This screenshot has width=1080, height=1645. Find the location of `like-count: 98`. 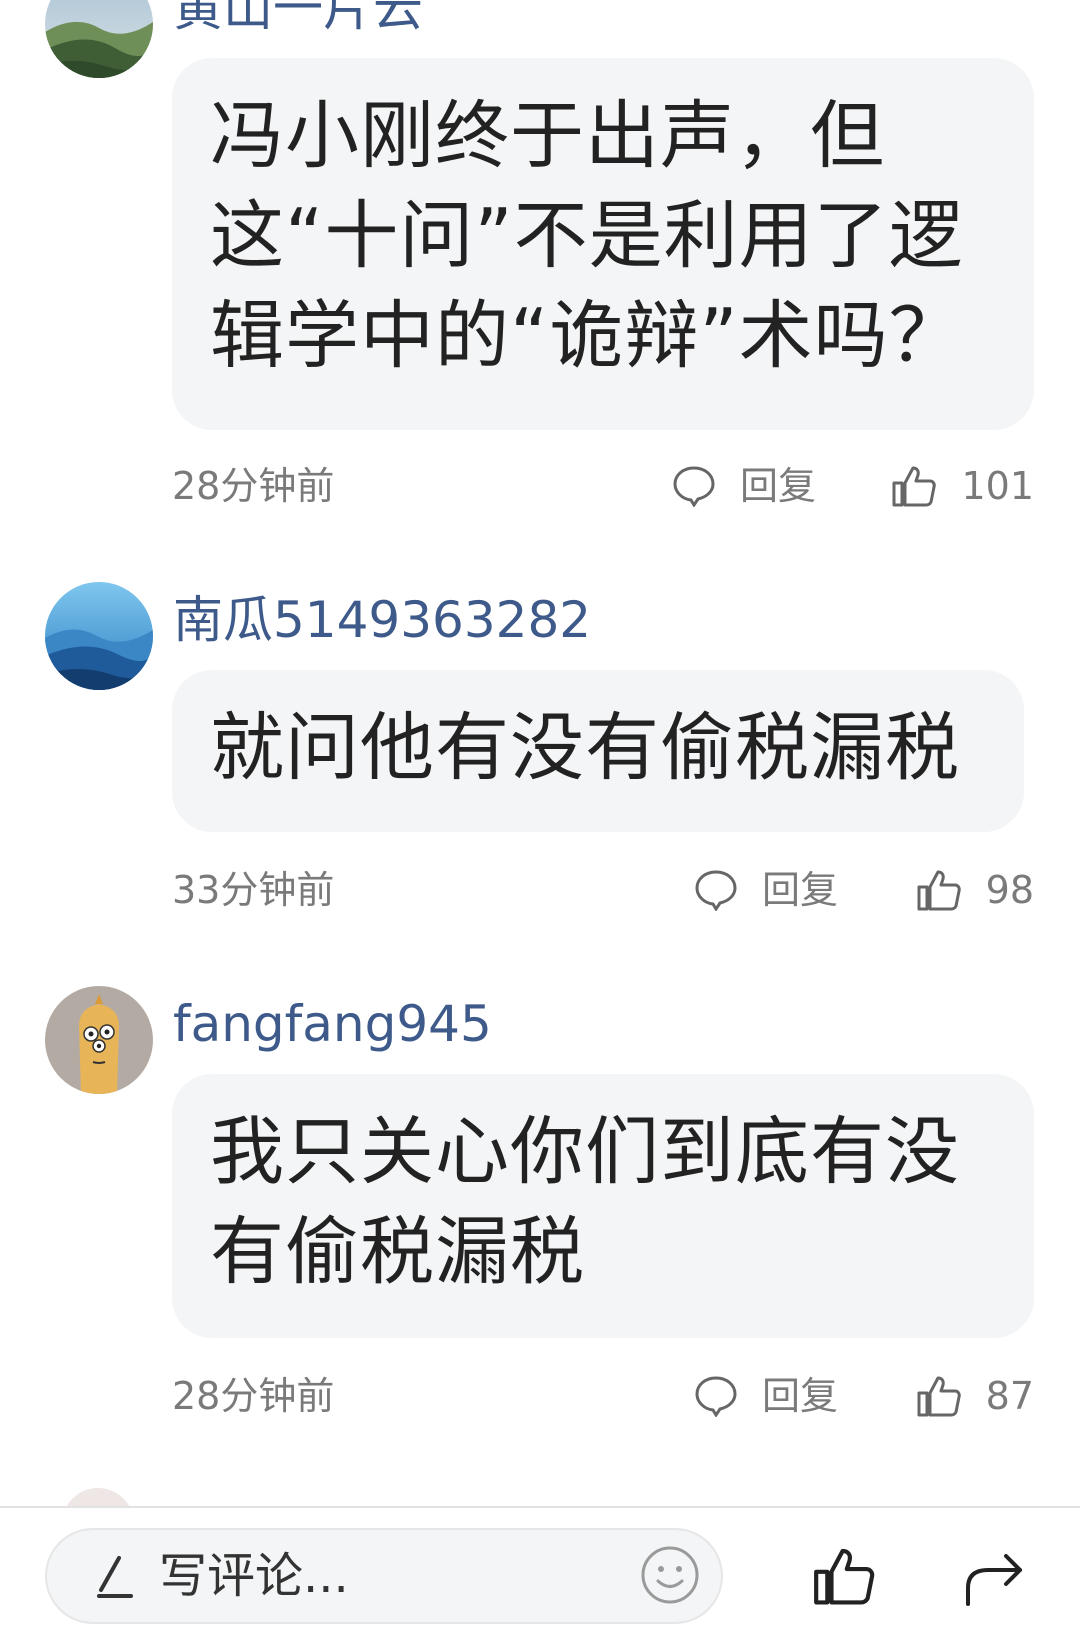

like-count: 98 is located at coordinates (1009, 890).